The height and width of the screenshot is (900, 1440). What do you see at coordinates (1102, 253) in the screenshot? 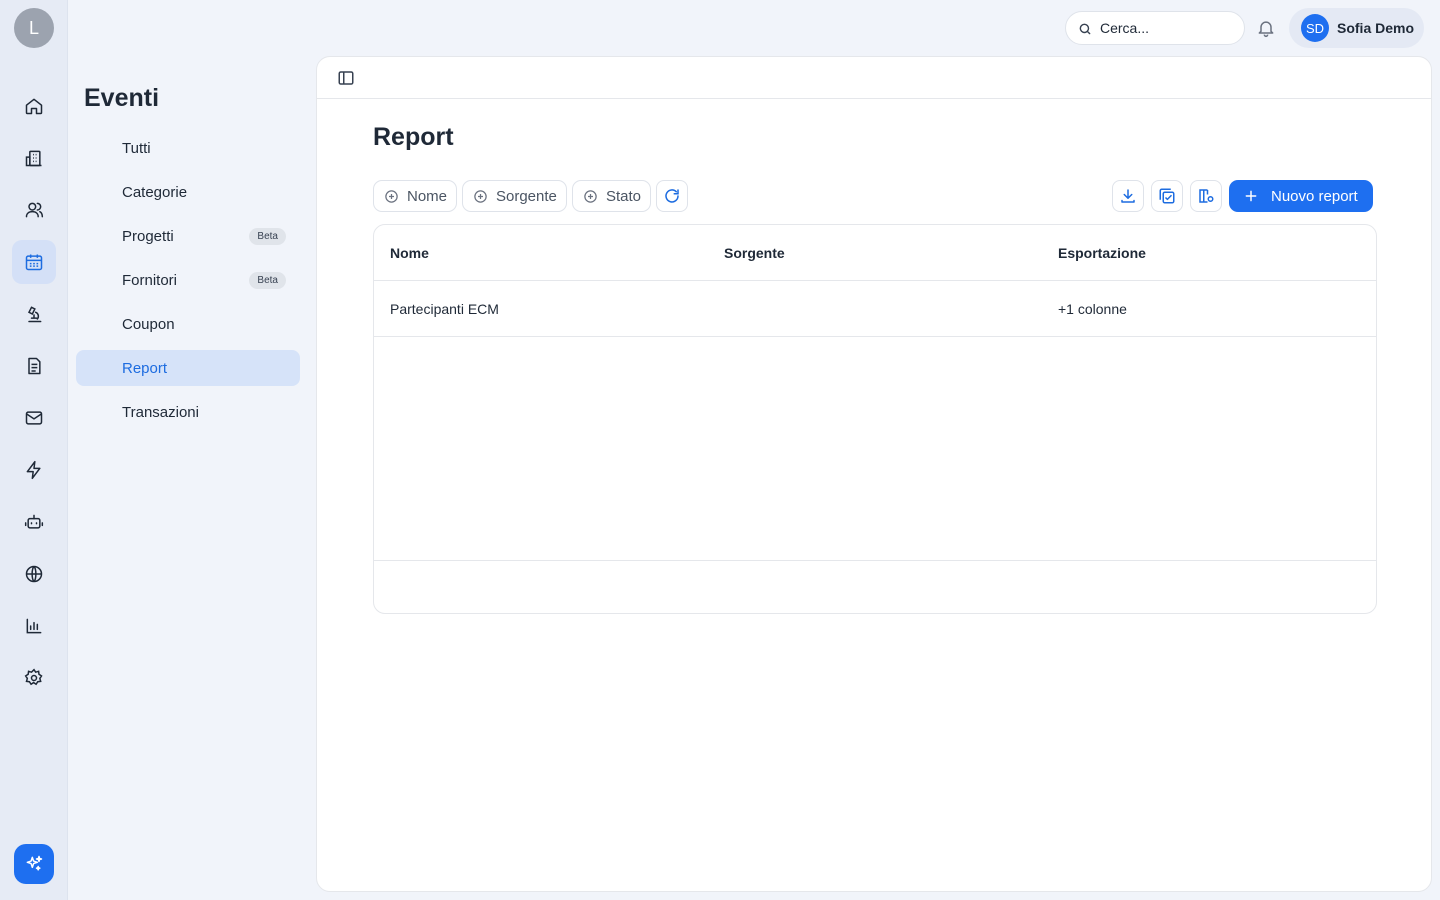
I see `column-header-esportazione: Esportazione` at bounding box center [1102, 253].